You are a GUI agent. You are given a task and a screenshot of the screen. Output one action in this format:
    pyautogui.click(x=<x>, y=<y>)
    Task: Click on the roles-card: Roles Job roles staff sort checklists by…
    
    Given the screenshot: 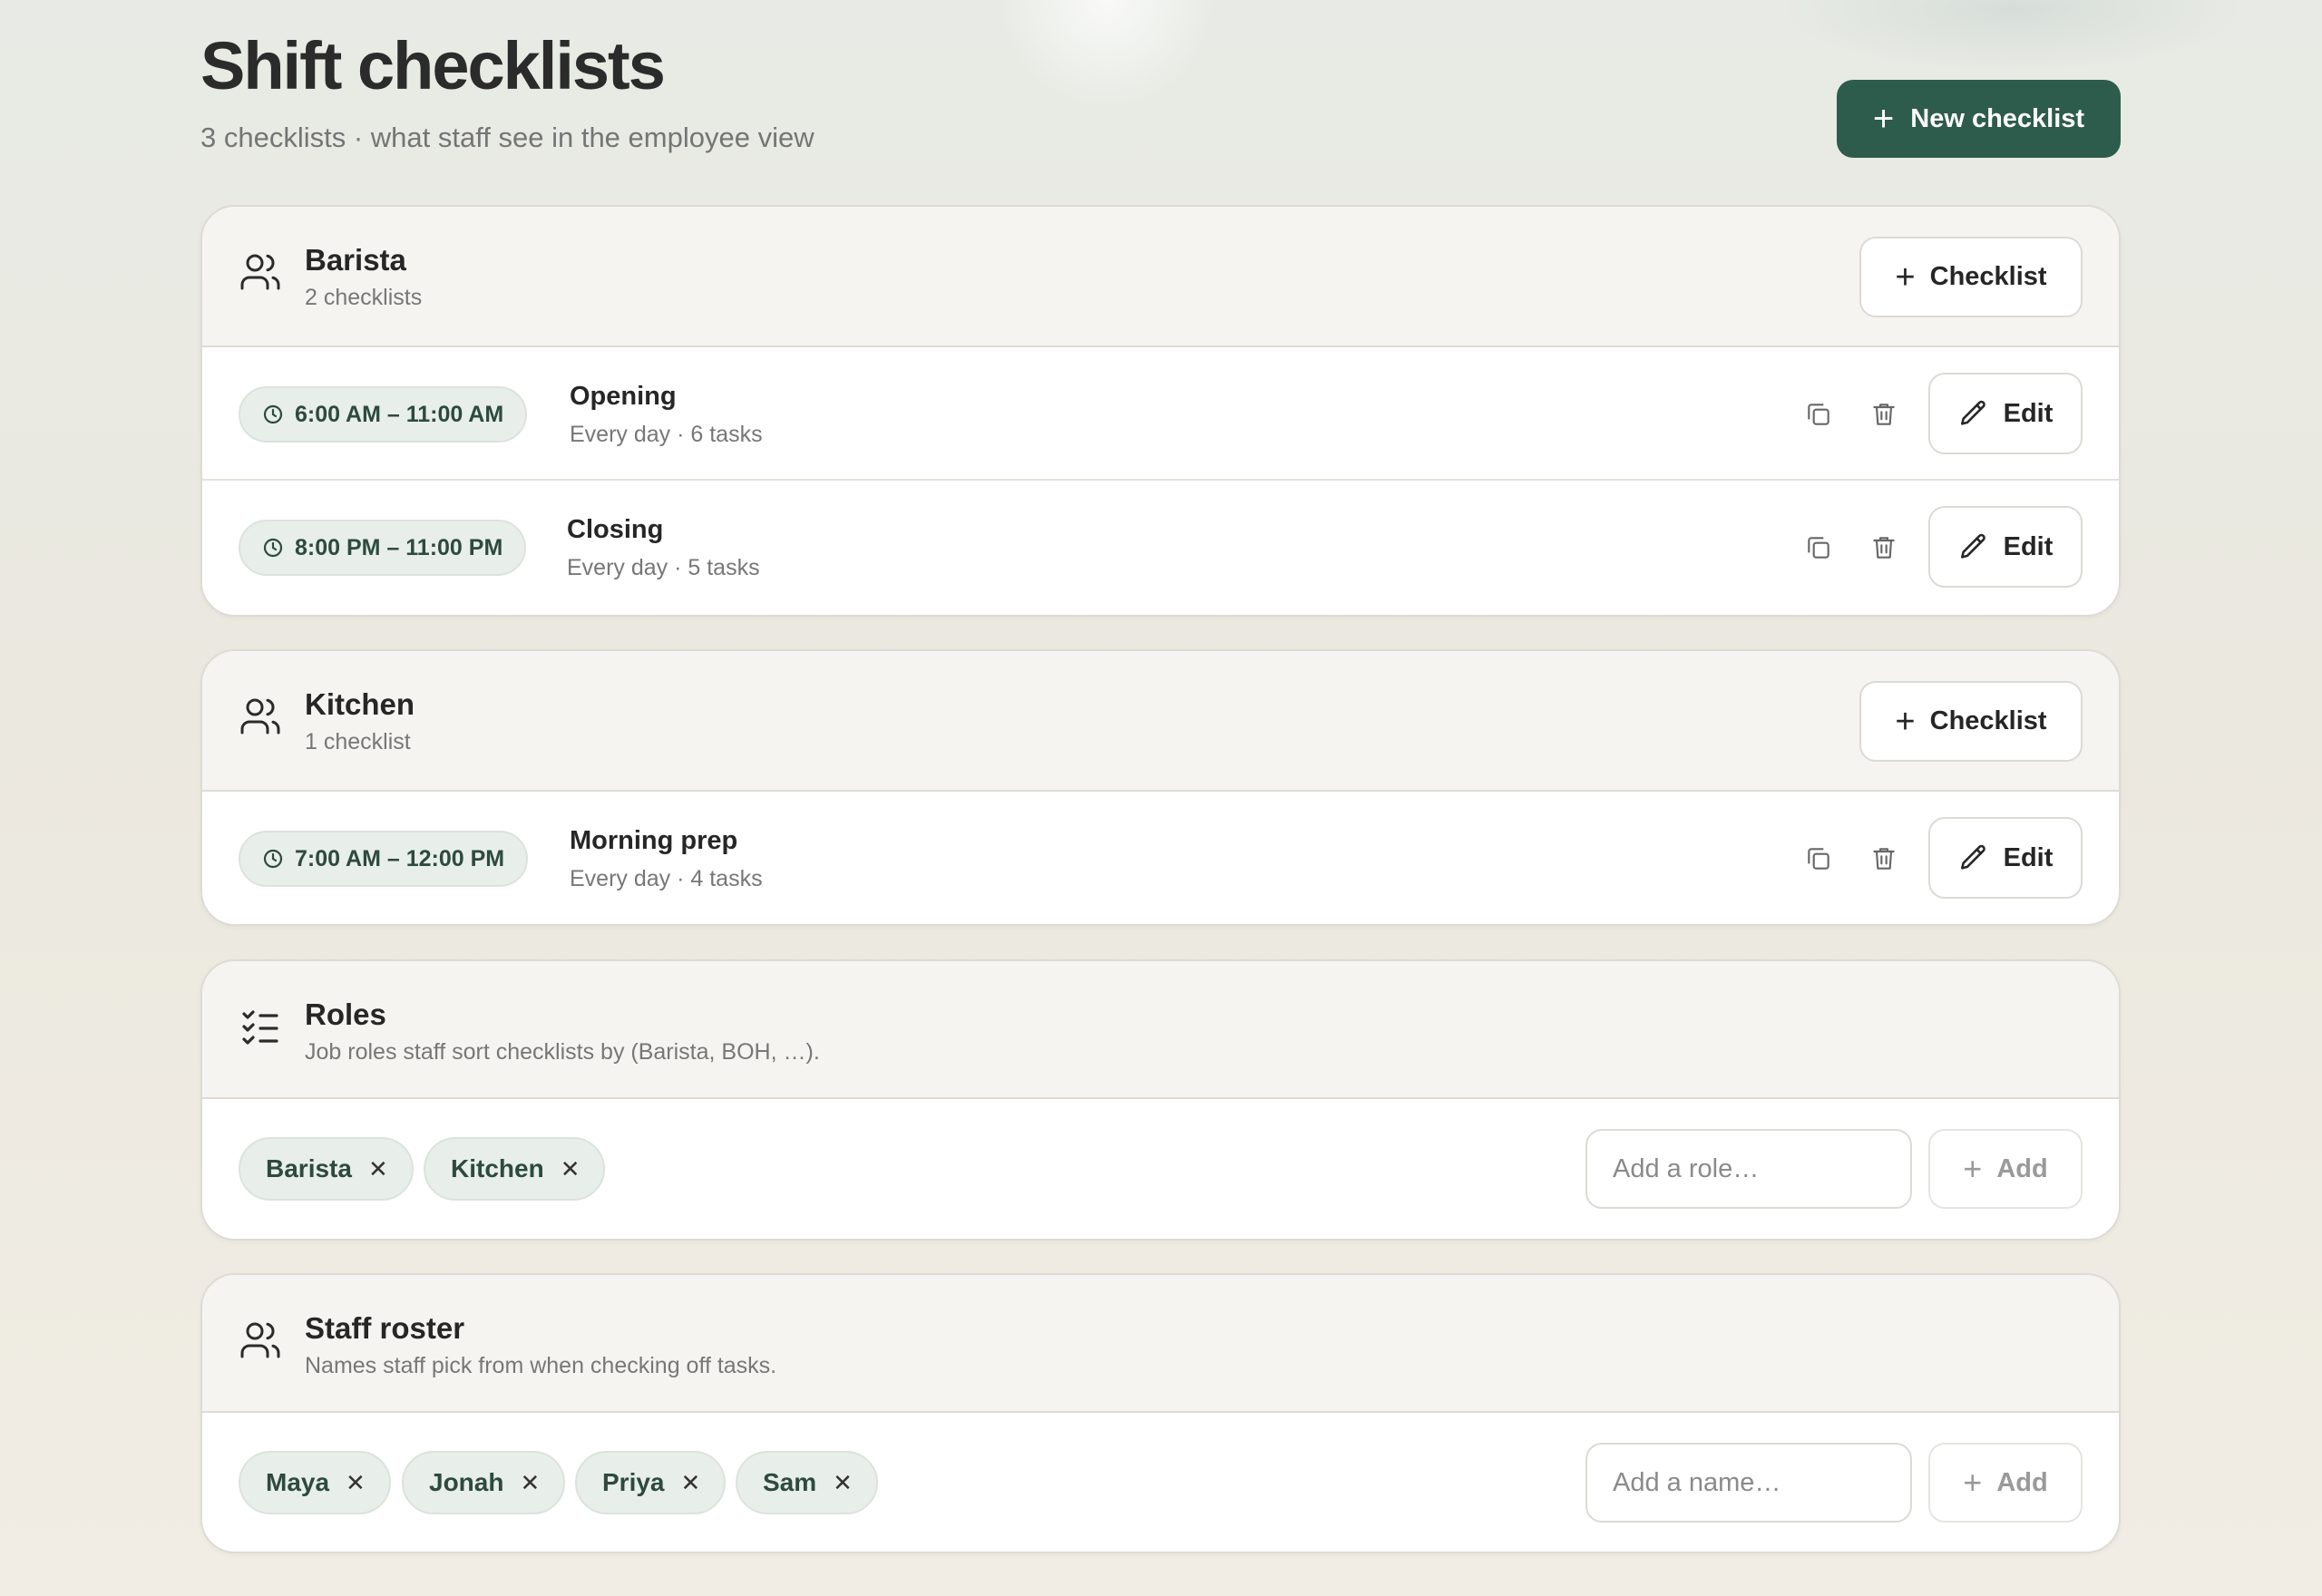 What is the action you would take?
    pyautogui.click(x=1161, y=1100)
    